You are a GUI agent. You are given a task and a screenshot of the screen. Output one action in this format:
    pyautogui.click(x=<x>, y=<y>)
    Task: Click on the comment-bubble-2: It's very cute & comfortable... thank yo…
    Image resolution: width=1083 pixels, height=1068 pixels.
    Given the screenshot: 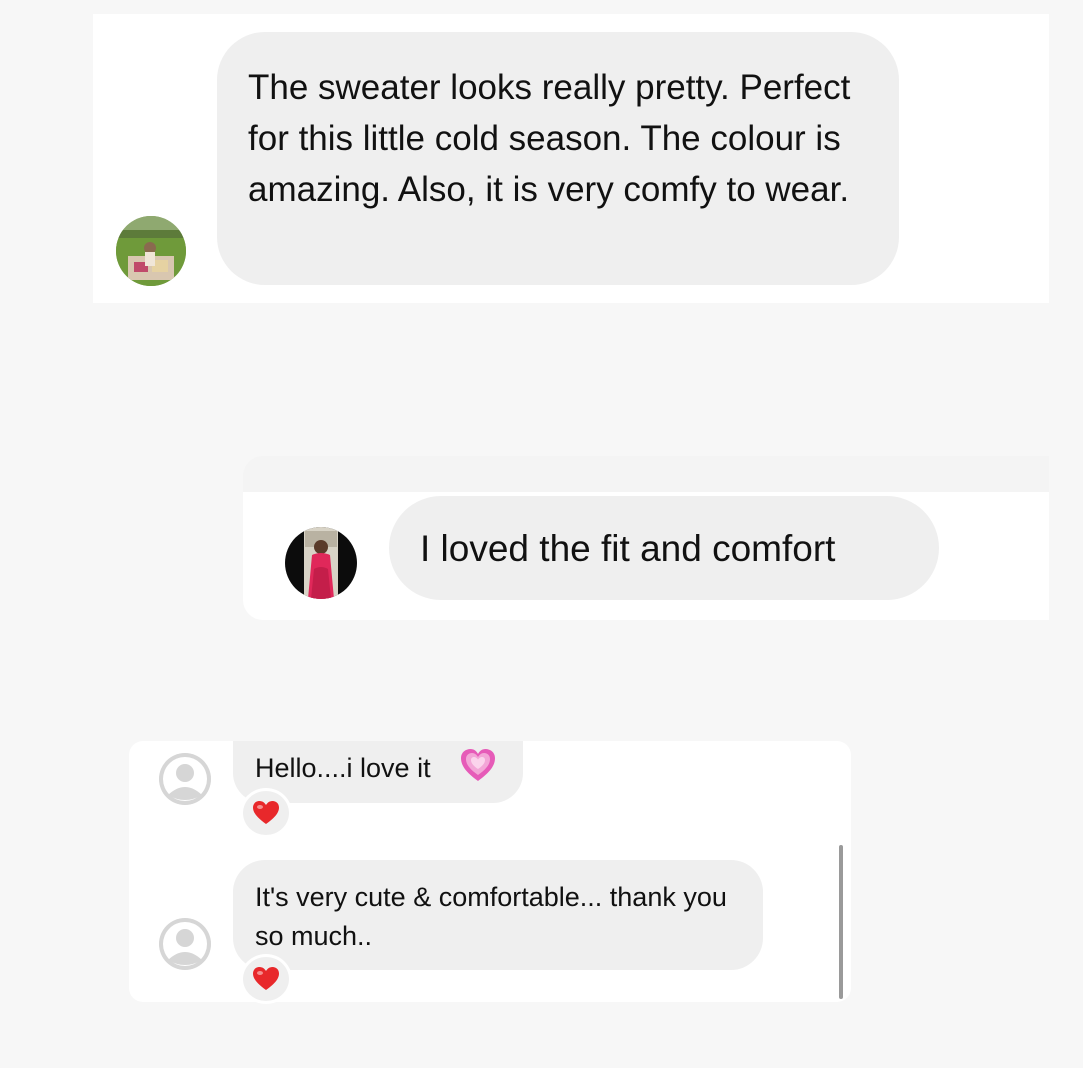 What is the action you would take?
    pyautogui.click(x=498, y=915)
    